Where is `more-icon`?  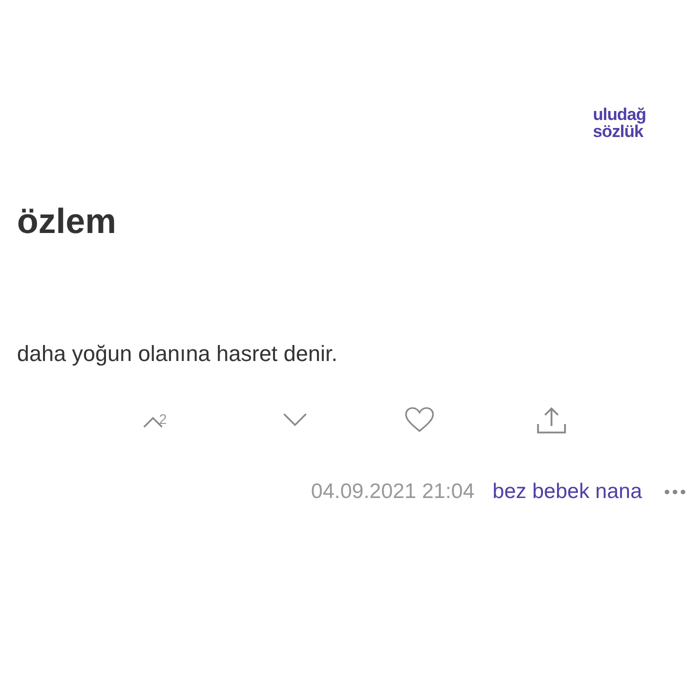 more-icon is located at coordinates (675, 491).